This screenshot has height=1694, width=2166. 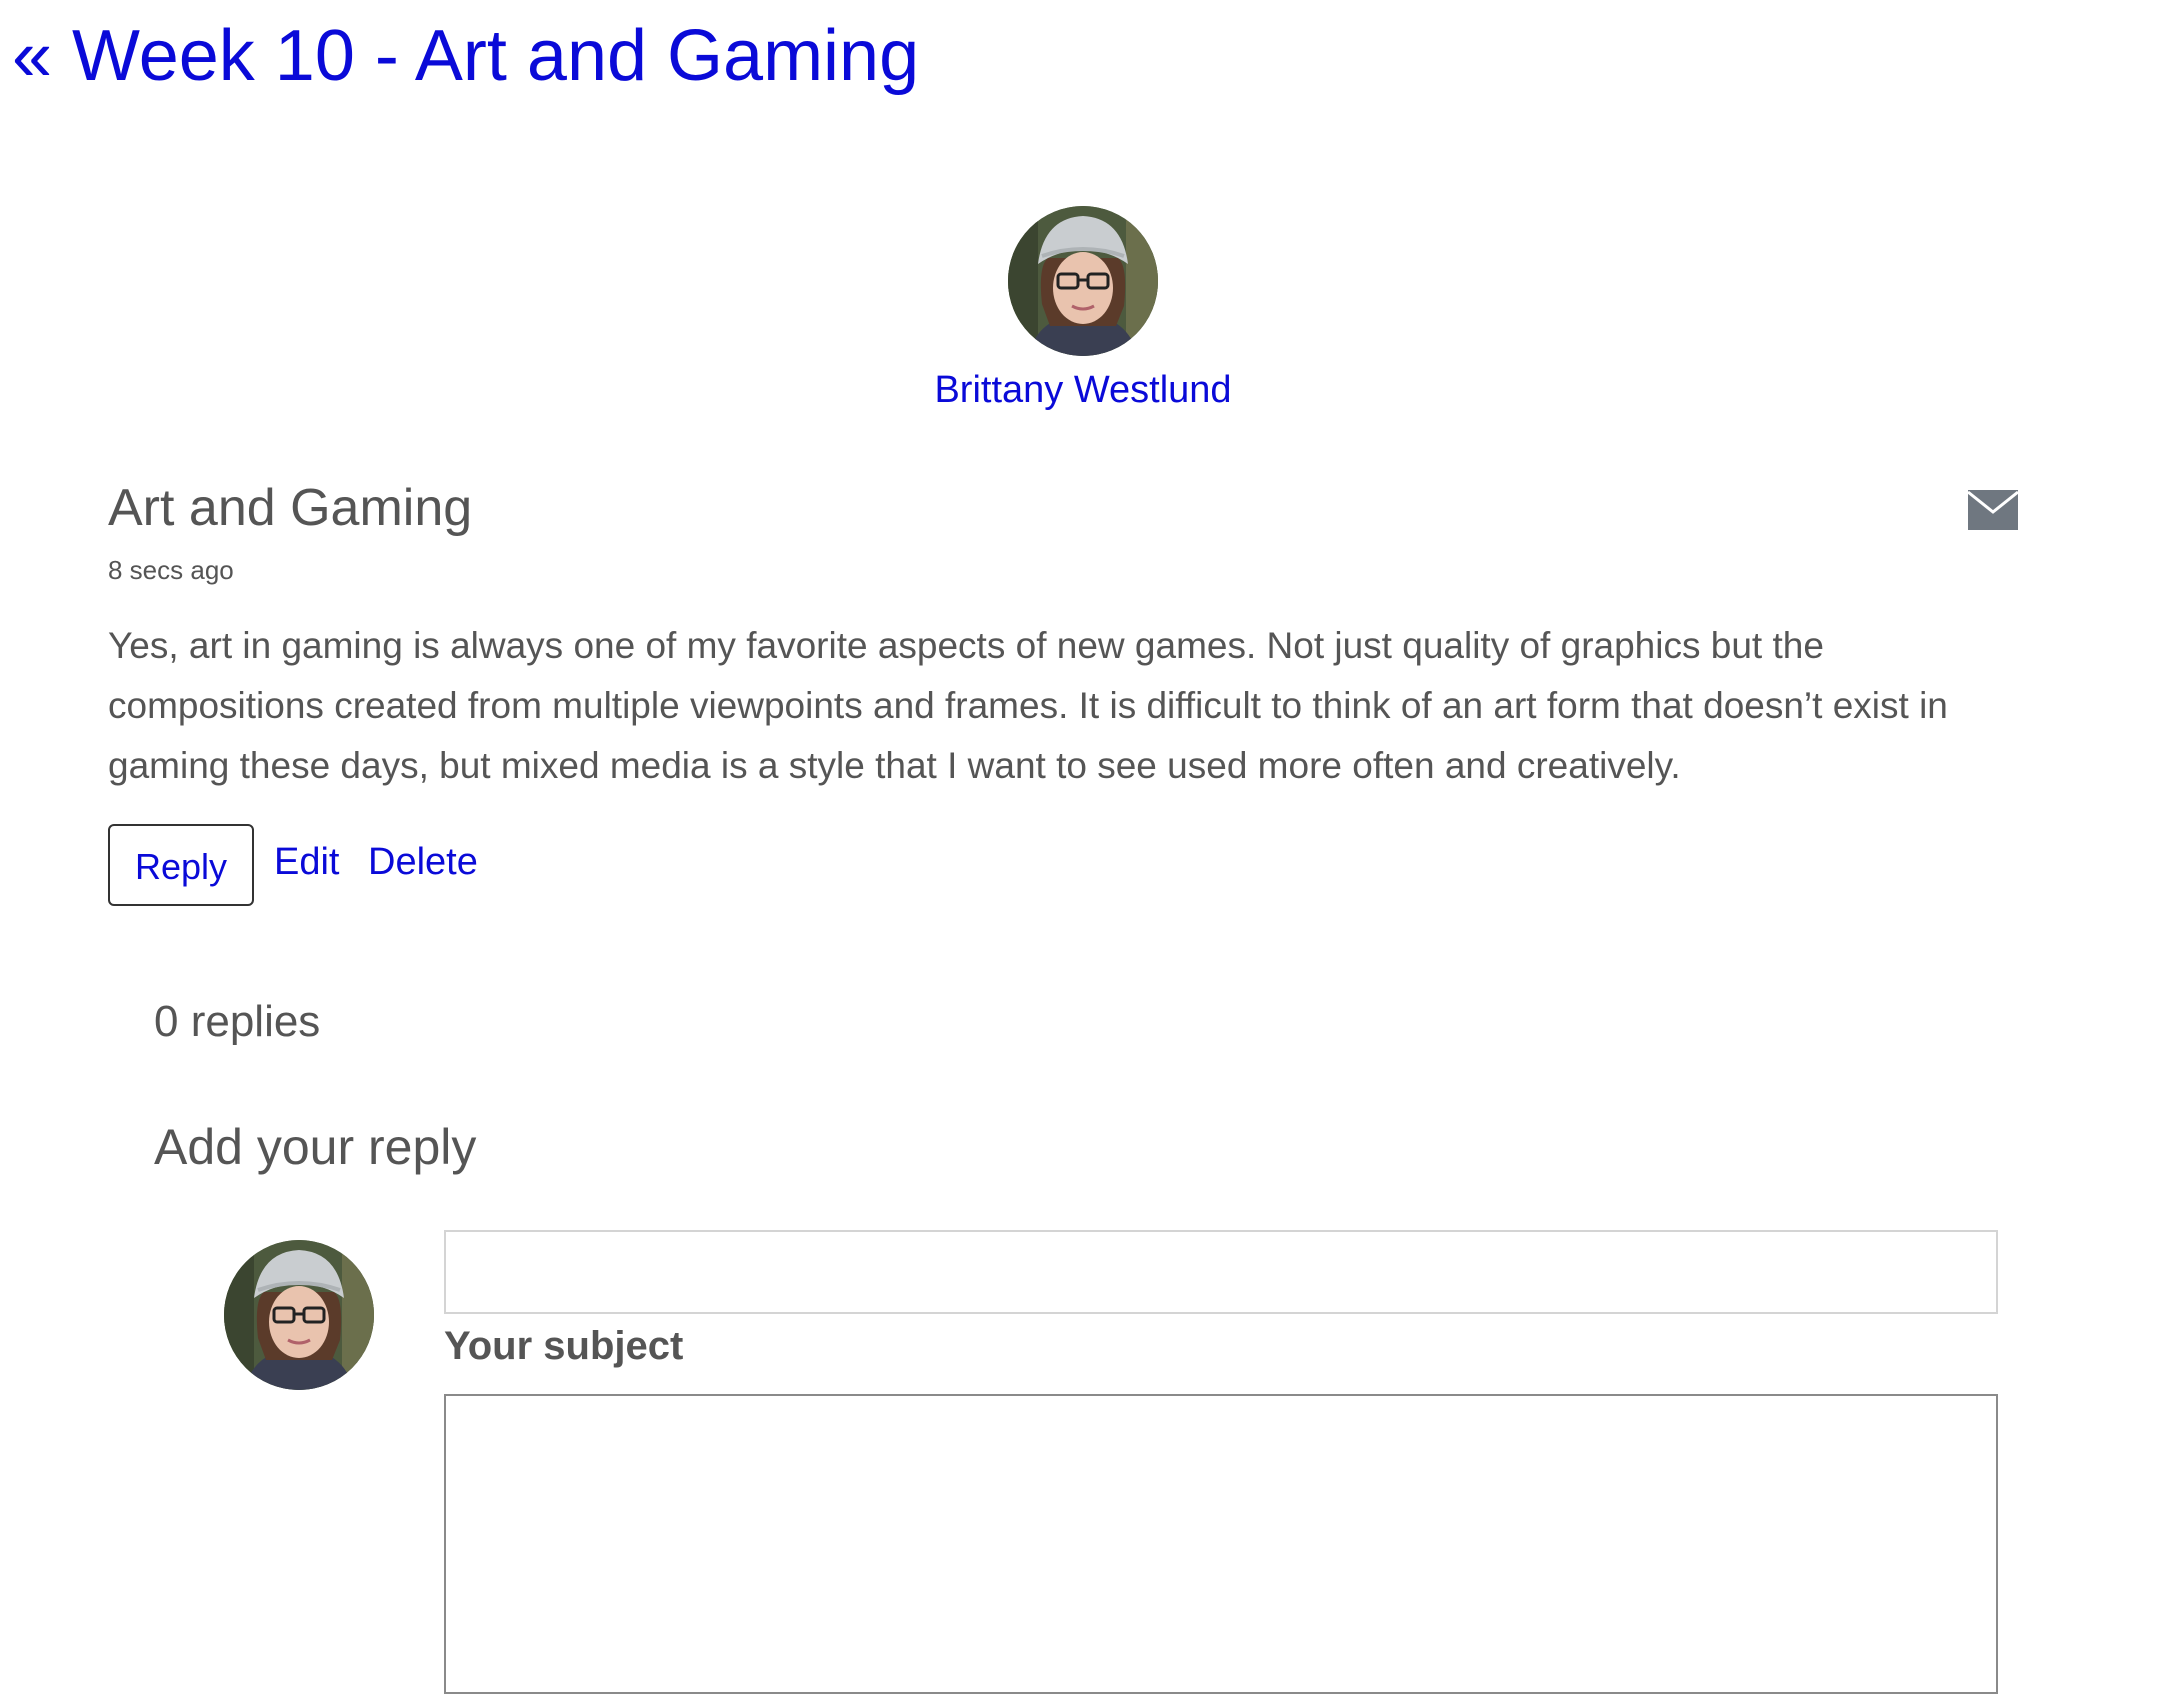 I want to click on subject-label: Your subject, so click(x=564, y=1346).